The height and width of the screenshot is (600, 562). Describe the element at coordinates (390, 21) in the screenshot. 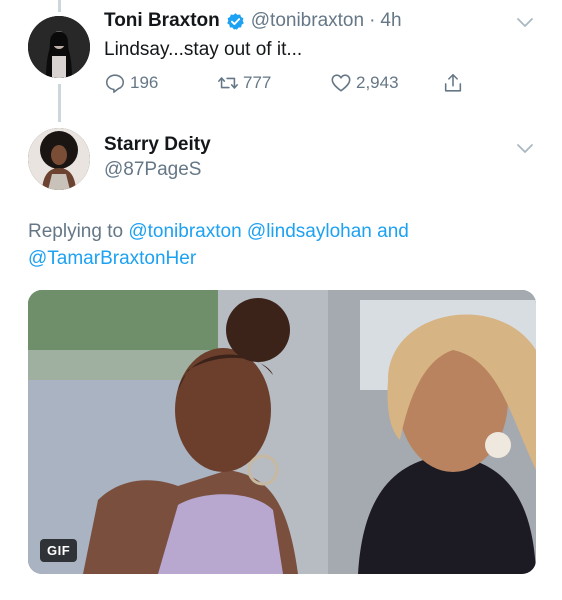

I see `tweet-timestamp: 4h` at that location.